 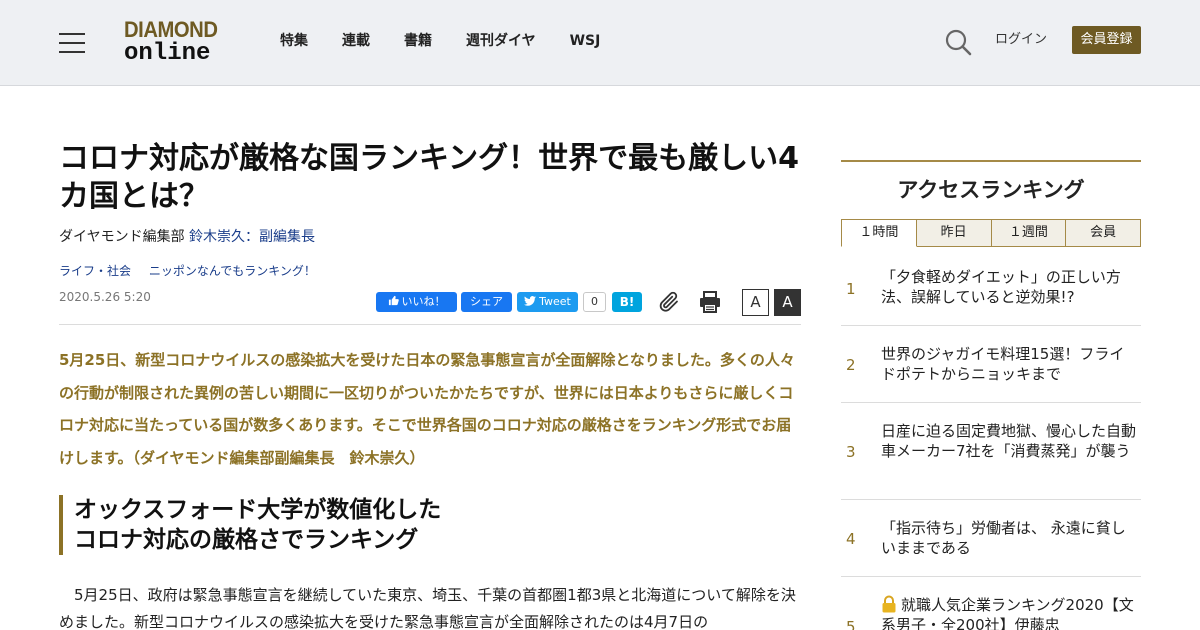 What do you see at coordinates (1029, 233) in the screenshot?
I see `tab-1week: １週間` at bounding box center [1029, 233].